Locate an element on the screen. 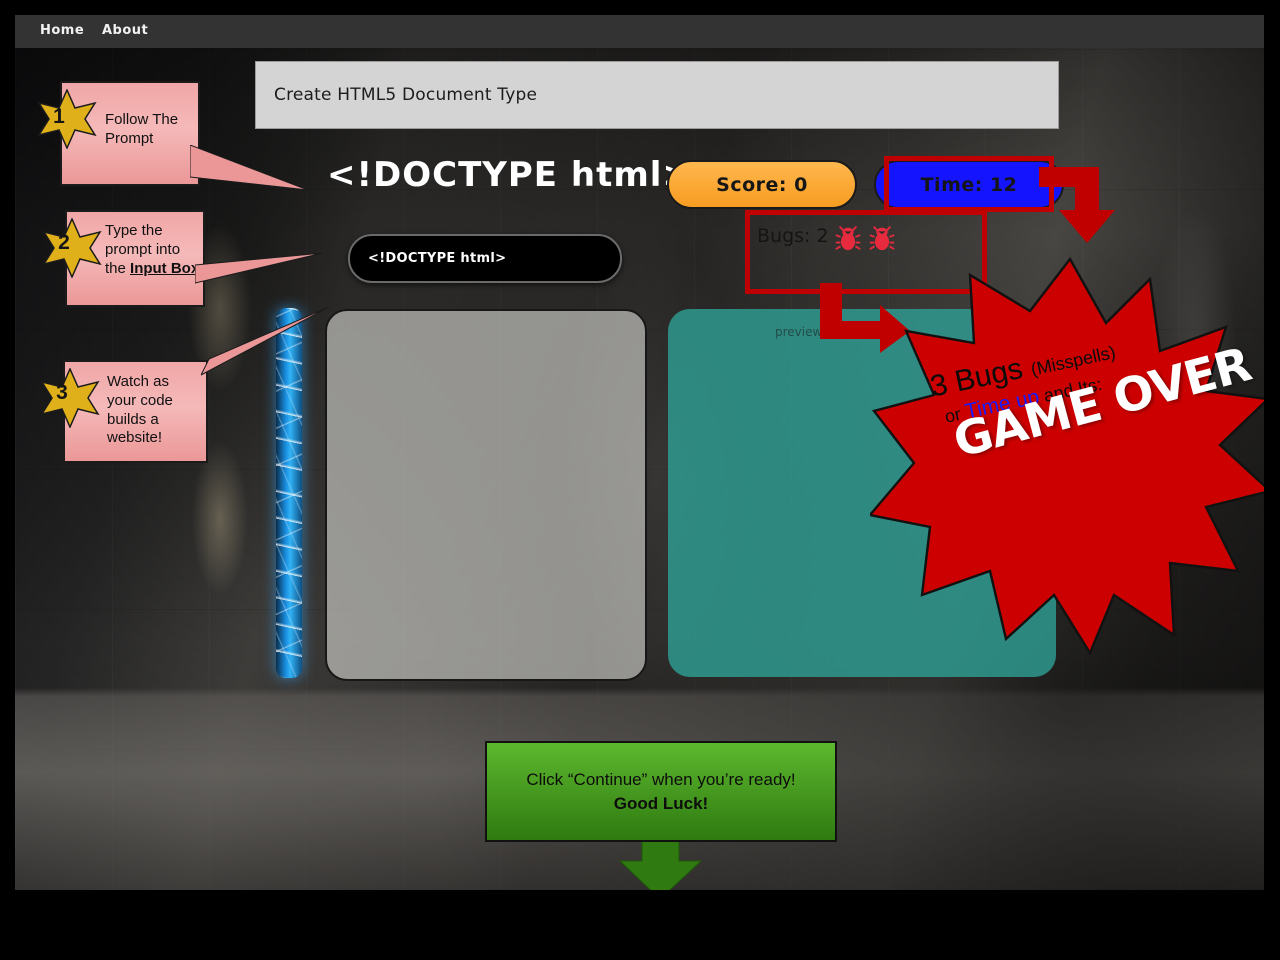 This screenshot has width=1280, height=960. preview-panel-label: preview is located at coordinates (799, 332).